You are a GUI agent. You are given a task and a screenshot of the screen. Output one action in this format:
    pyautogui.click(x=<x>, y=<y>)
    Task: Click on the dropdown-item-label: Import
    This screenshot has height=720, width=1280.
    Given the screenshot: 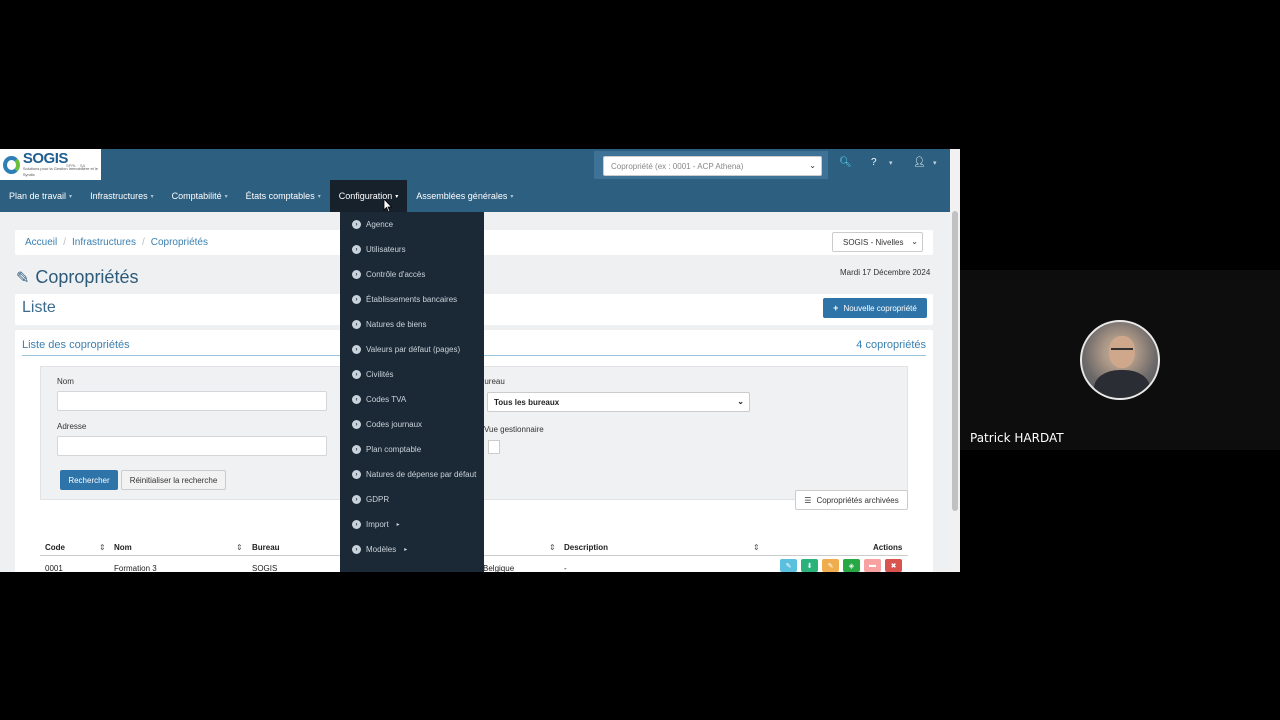 What is the action you would take?
    pyautogui.click(x=377, y=524)
    